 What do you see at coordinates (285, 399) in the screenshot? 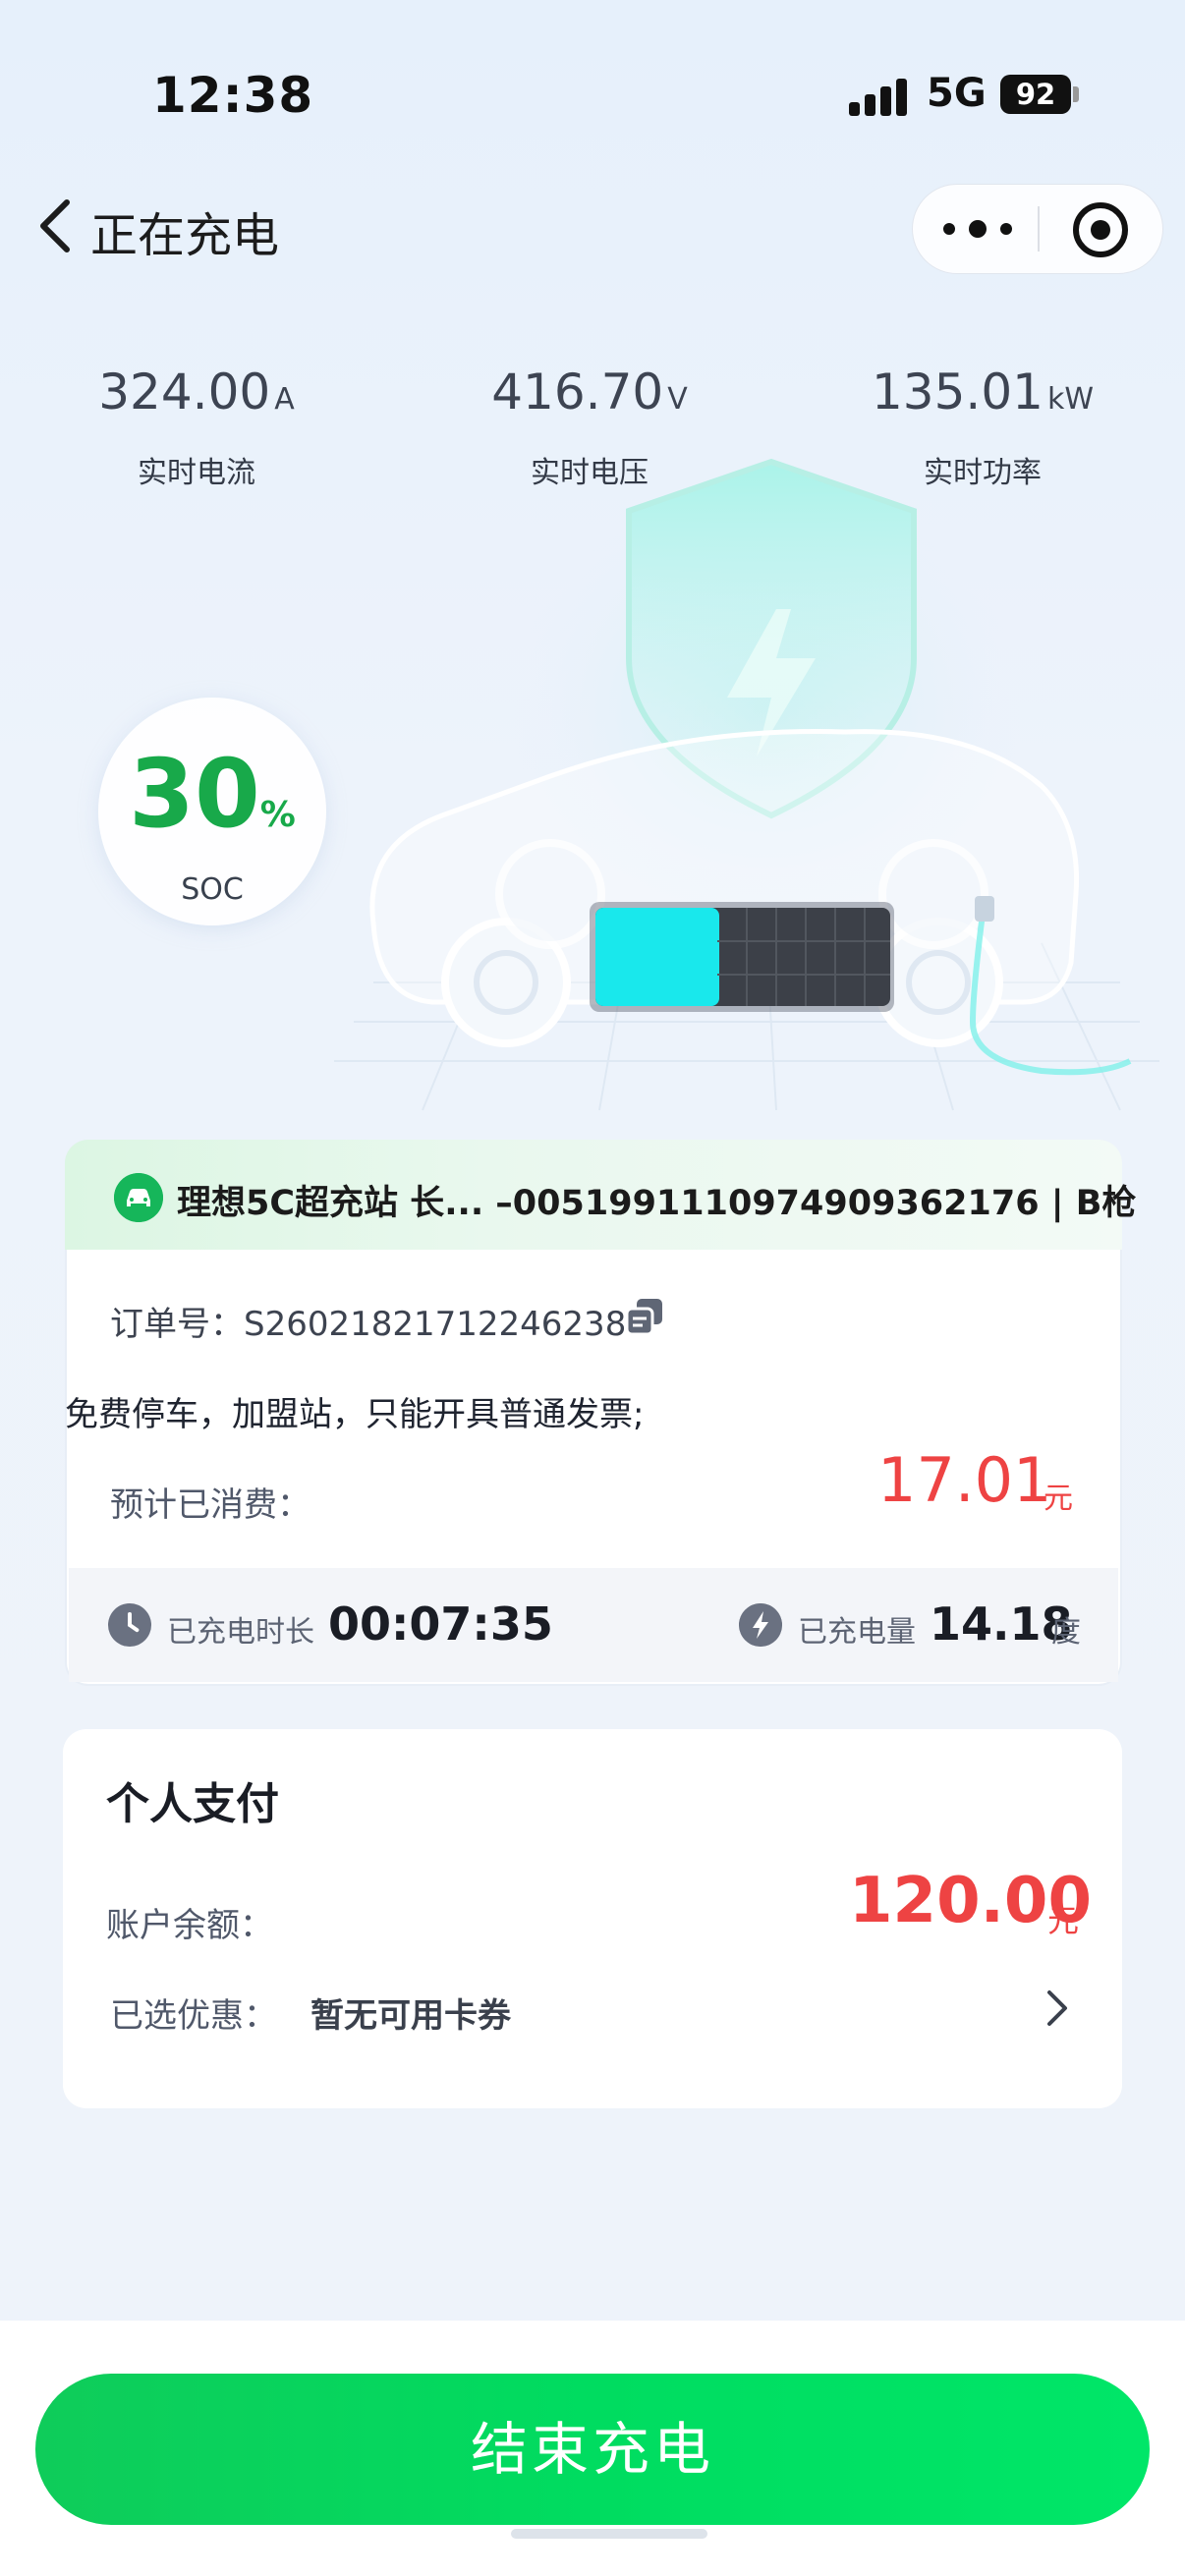
I see `metric-current-unit: A` at bounding box center [285, 399].